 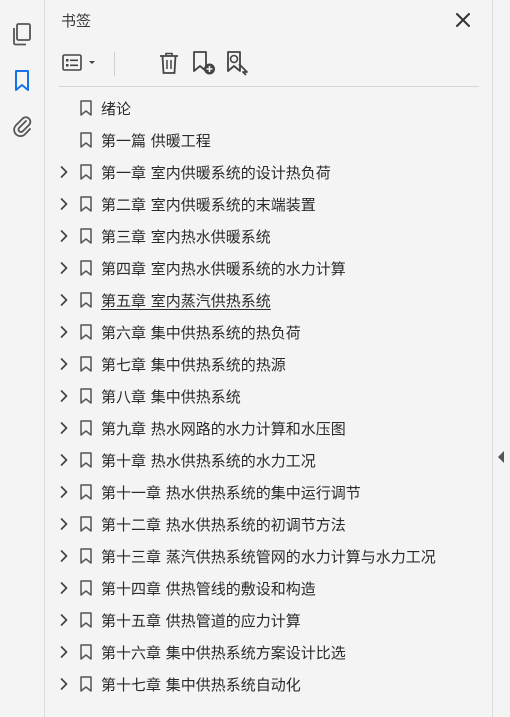 I want to click on chevron-down-icon, so click(x=91, y=62).